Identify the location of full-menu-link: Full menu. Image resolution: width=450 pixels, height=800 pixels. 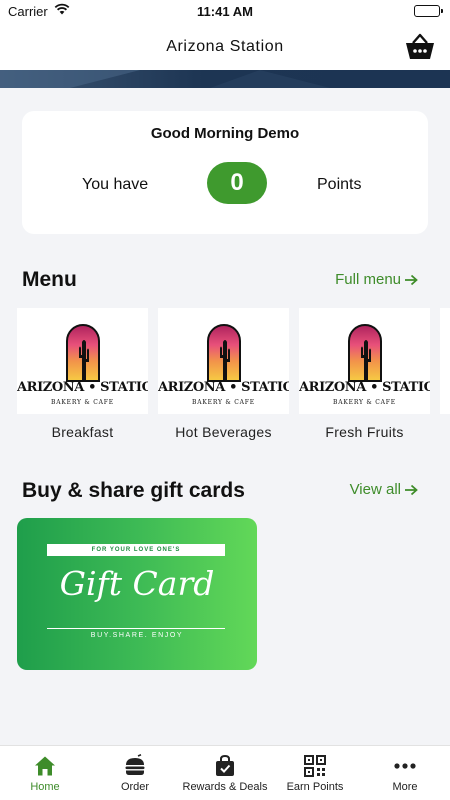
(376, 279).